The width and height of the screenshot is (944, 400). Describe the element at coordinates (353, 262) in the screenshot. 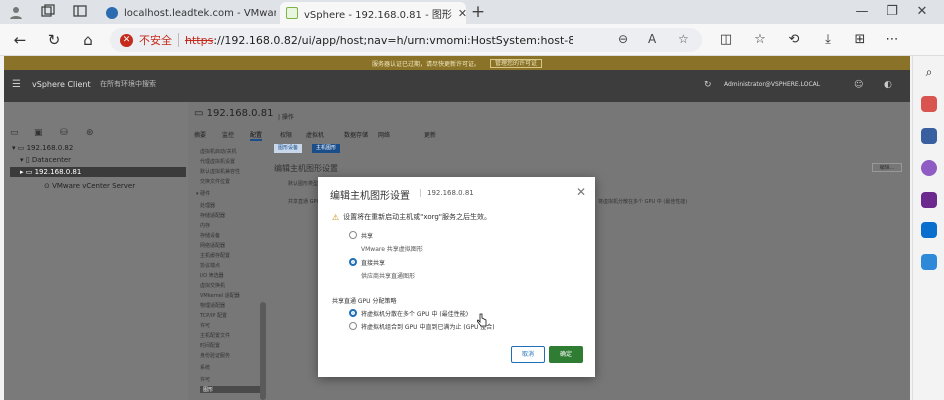

I see `radio-shared-direct` at that location.